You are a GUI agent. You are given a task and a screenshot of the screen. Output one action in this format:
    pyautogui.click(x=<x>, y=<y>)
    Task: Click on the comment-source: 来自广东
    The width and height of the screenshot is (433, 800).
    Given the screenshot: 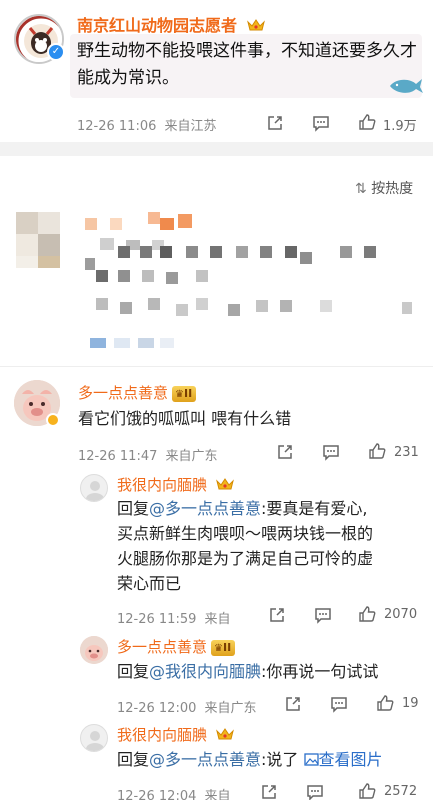 What is the action you would take?
    pyautogui.click(x=191, y=456)
    